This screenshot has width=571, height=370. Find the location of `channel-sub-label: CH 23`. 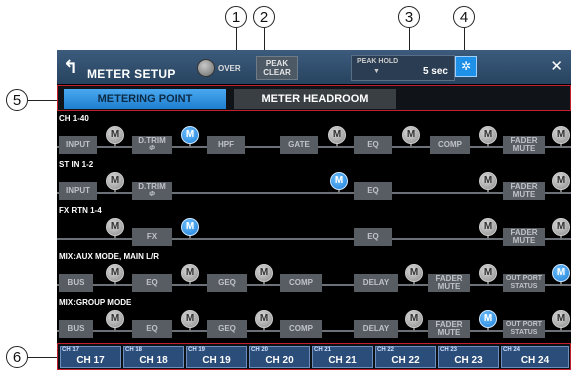

channel-sub-label: CH 23 is located at coordinates (449, 350).